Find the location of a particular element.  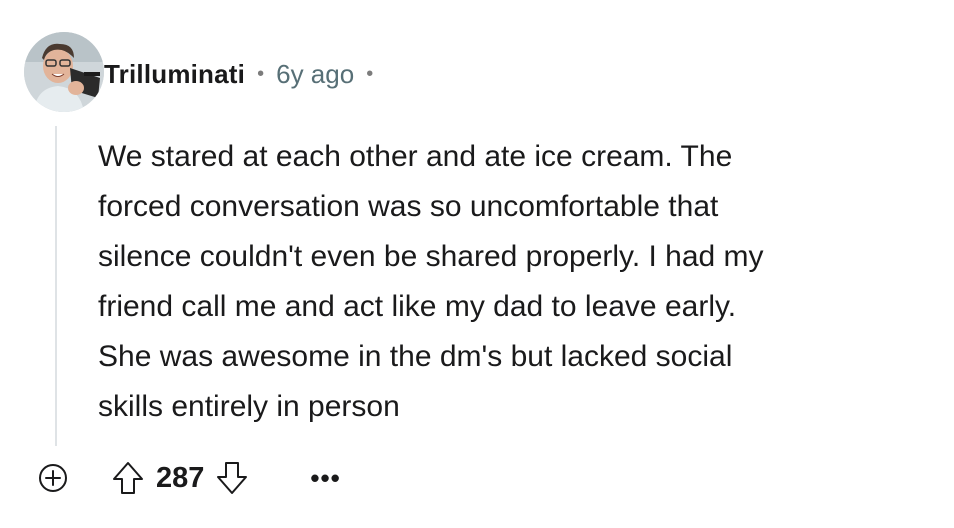

downvote-button is located at coordinates (232, 478).